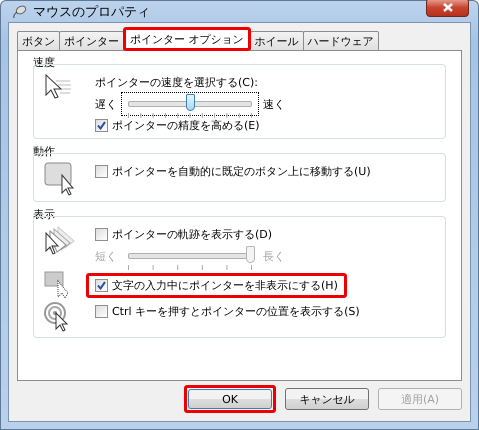 Image resolution: width=479 pixels, height=430 pixels. What do you see at coordinates (327, 399) in the screenshot?
I see `dialog-button: キャンセル` at bounding box center [327, 399].